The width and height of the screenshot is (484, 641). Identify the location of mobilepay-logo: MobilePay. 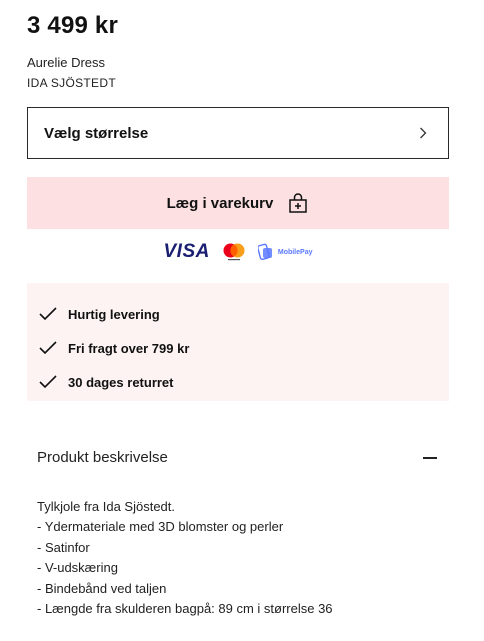
(285, 252).